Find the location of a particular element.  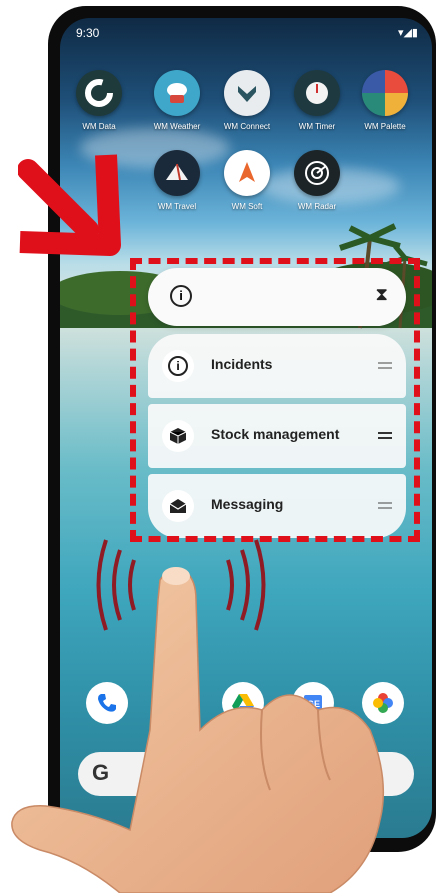

app-label: WM Timer is located at coordinates (317, 126).